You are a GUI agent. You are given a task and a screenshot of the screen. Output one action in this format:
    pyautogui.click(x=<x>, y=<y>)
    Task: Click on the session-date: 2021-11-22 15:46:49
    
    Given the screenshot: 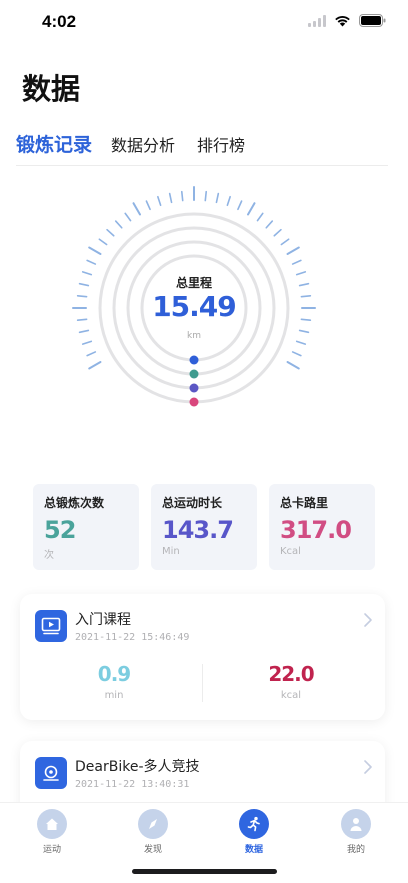 What is the action you would take?
    pyautogui.click(x=132, y=637)
    